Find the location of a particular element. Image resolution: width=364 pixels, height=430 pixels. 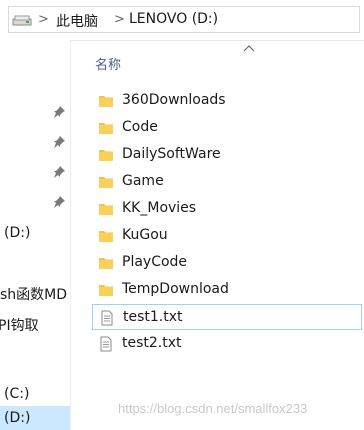

list-item: KK_Movies is located at coordinates (227, 209).